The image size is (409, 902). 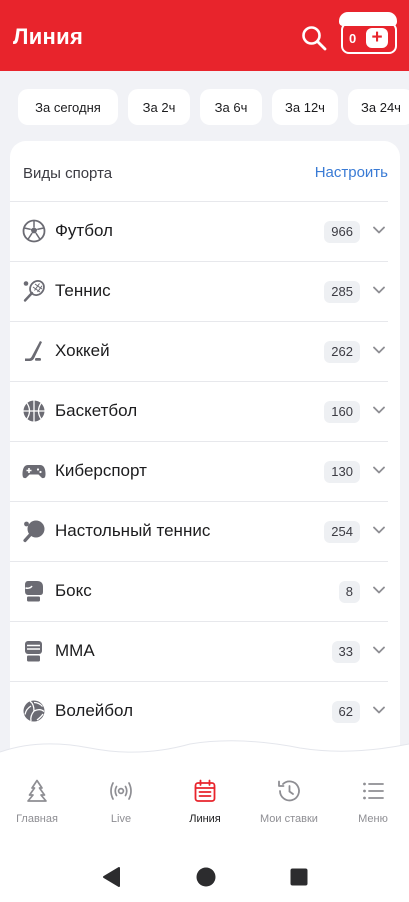 I want to click on filter-chip-12h: За 12ч, so click(x=305, y=107).